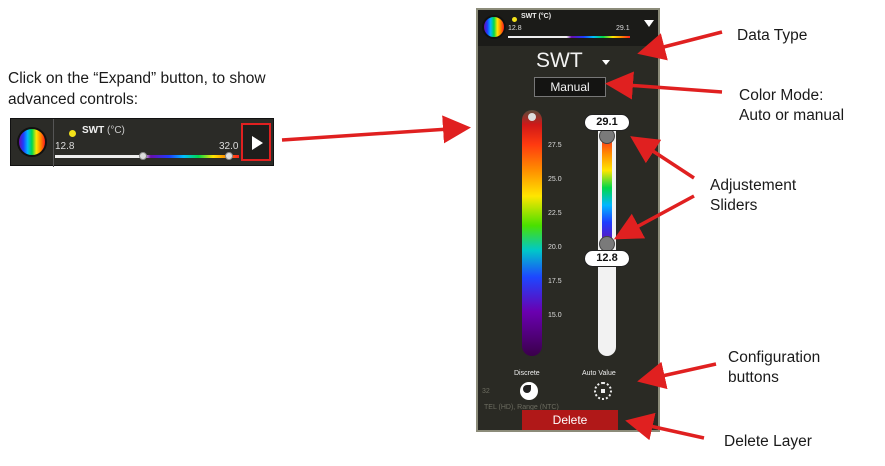 This screenshot has height=466, width=885. What do you see at coordinates (654, 217) in the screenshot?
I see `slider-arrow-bottom` at bounding box center [654, 217].